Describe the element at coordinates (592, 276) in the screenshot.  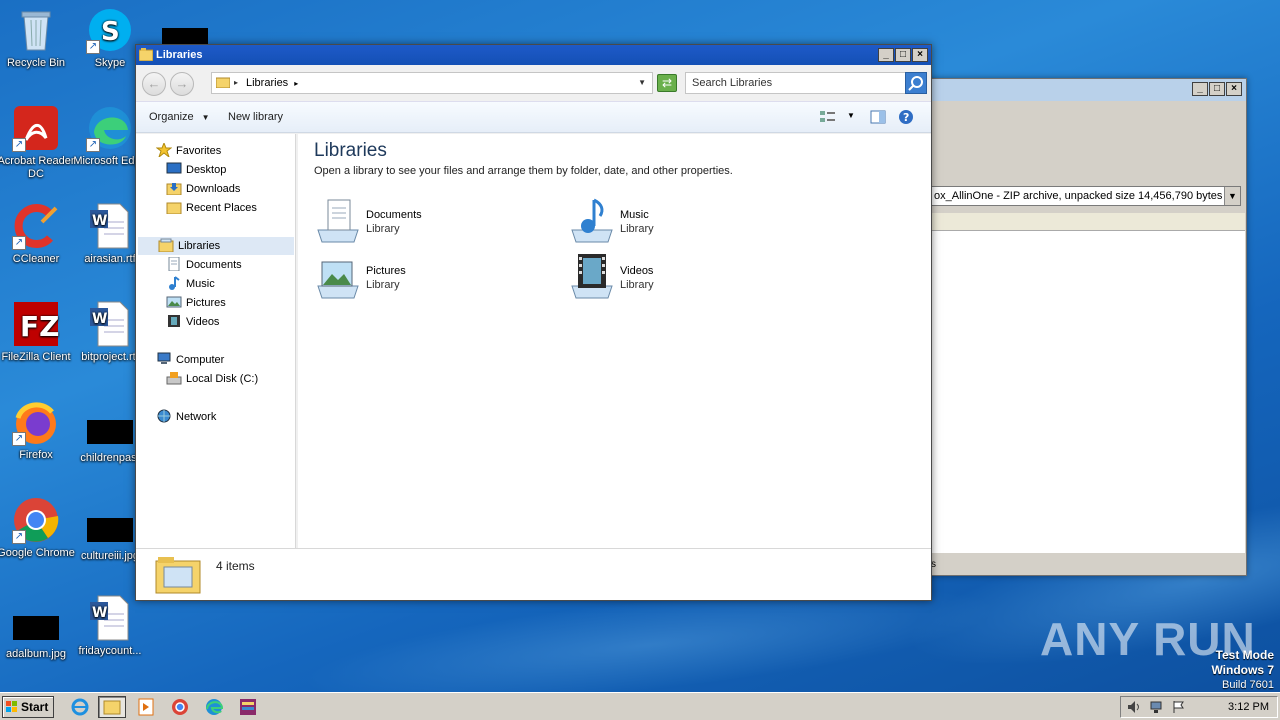
I see `videos-library-icon` at that location.